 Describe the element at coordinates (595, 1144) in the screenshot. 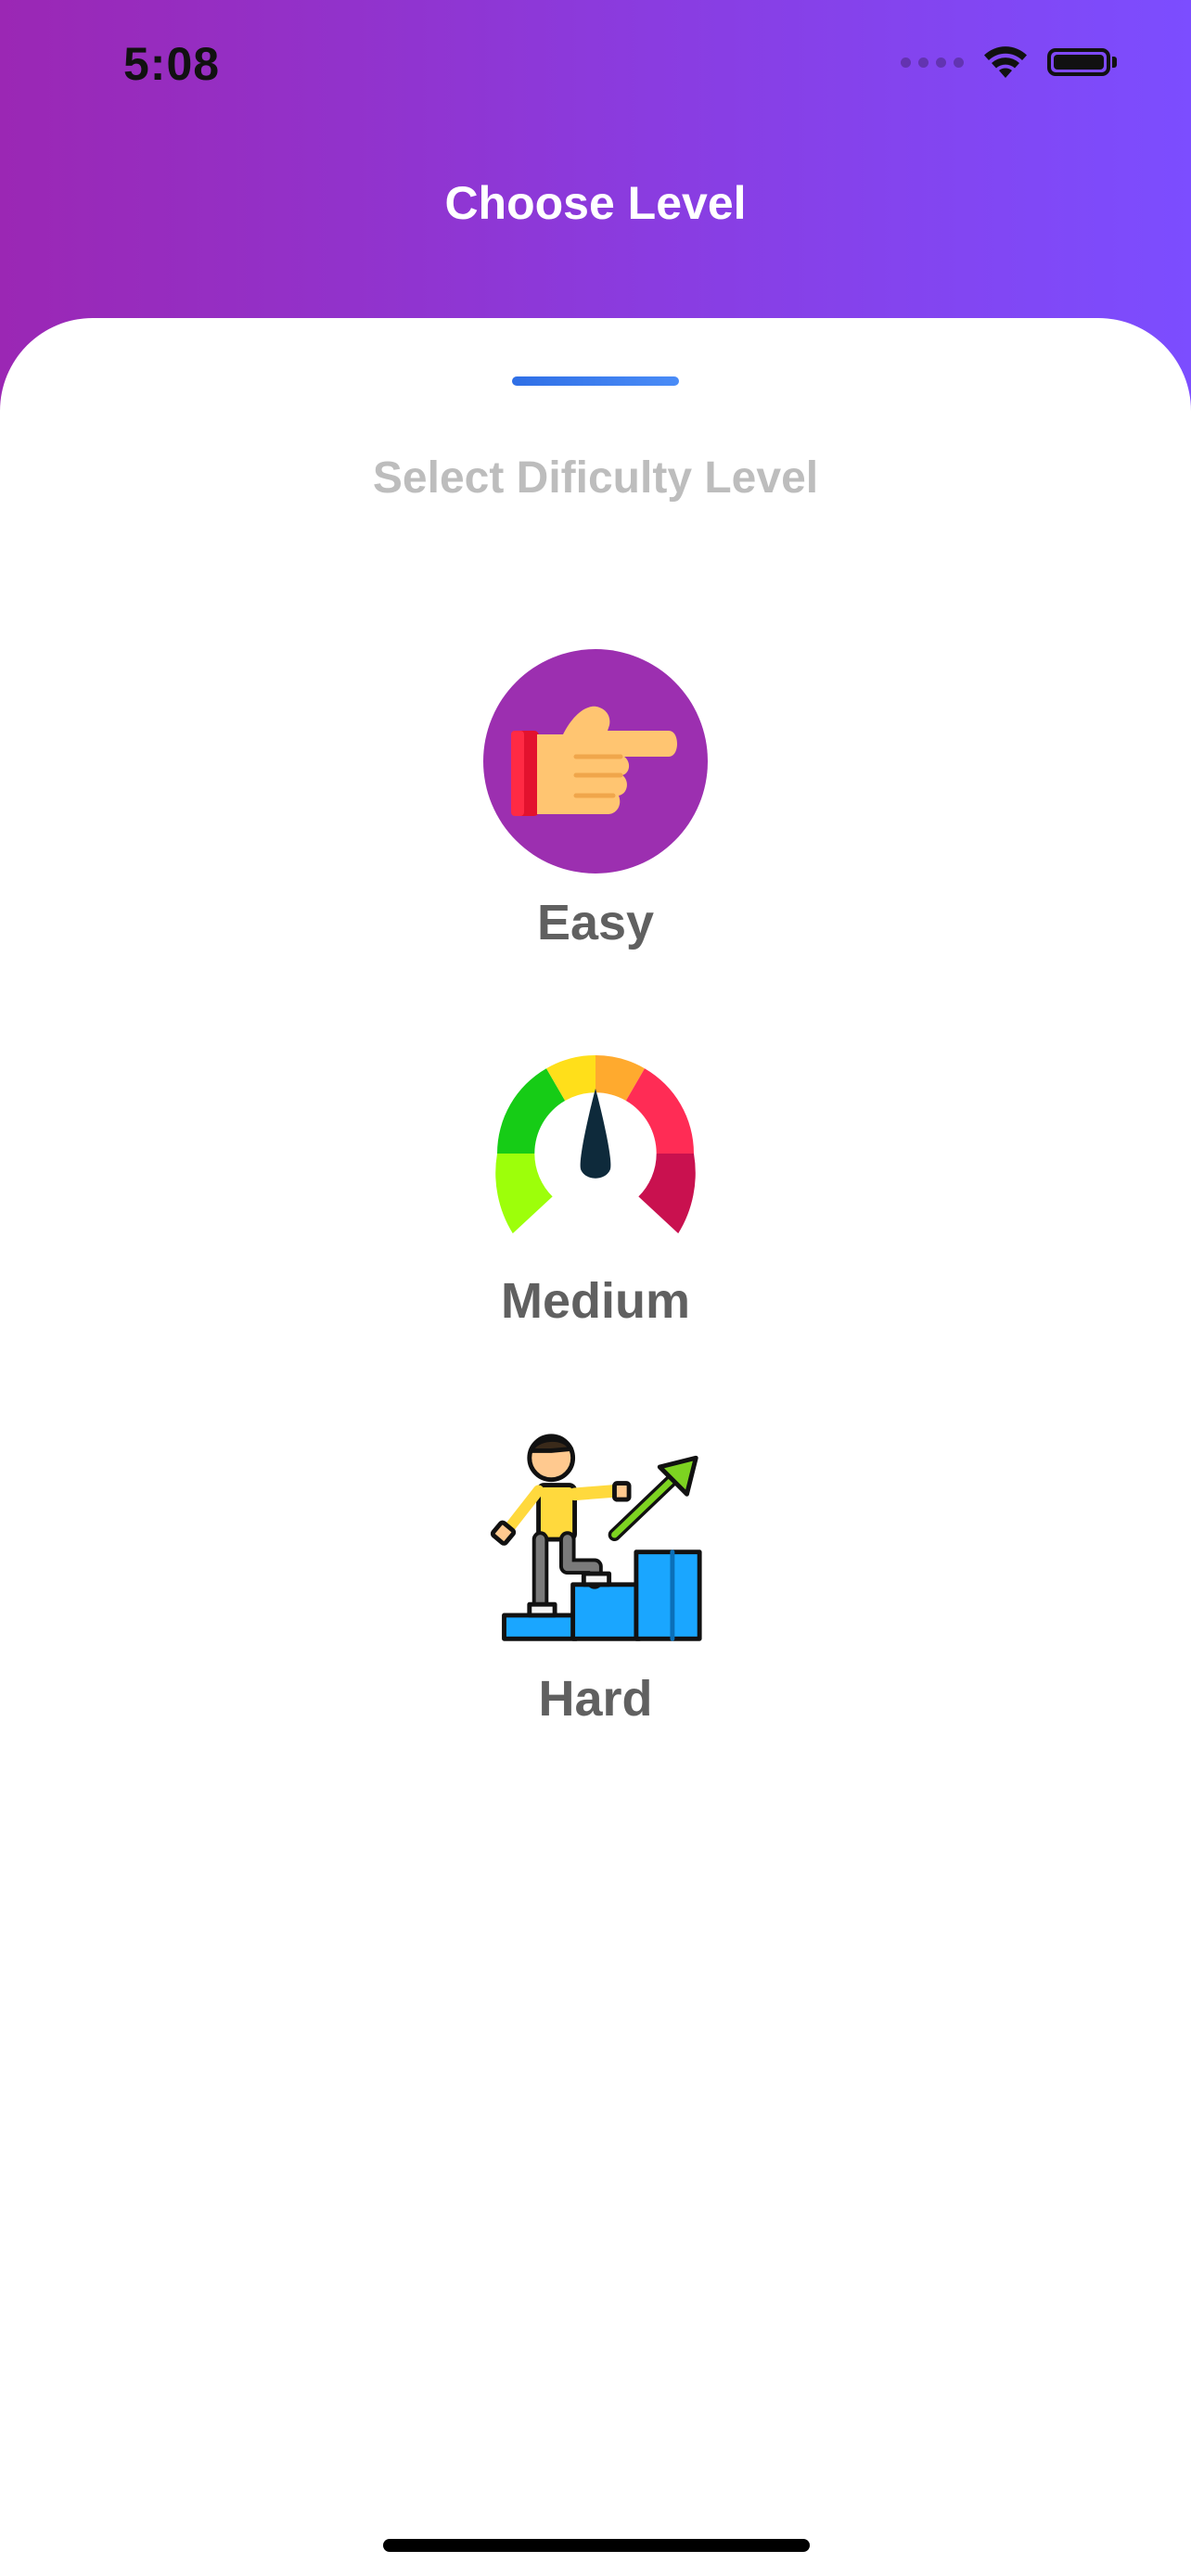

I see `speedometer-gauge-icon` at that location.